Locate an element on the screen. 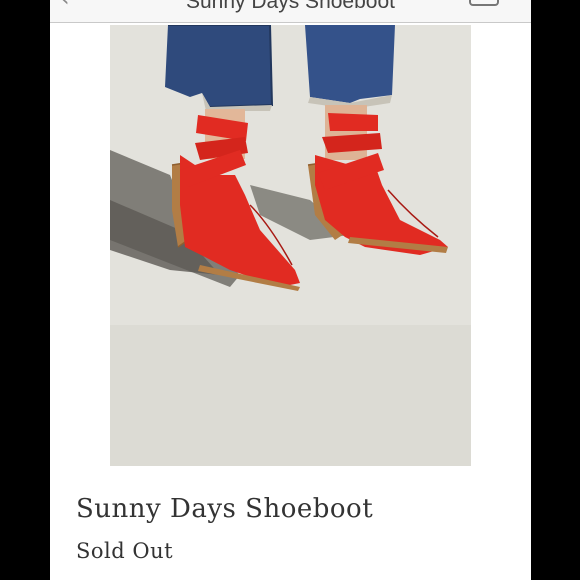 This screenshot has width=580, height=580. nav-bar: ‹ Sunny Days Shoeboot is located at coordinates (290, 11).